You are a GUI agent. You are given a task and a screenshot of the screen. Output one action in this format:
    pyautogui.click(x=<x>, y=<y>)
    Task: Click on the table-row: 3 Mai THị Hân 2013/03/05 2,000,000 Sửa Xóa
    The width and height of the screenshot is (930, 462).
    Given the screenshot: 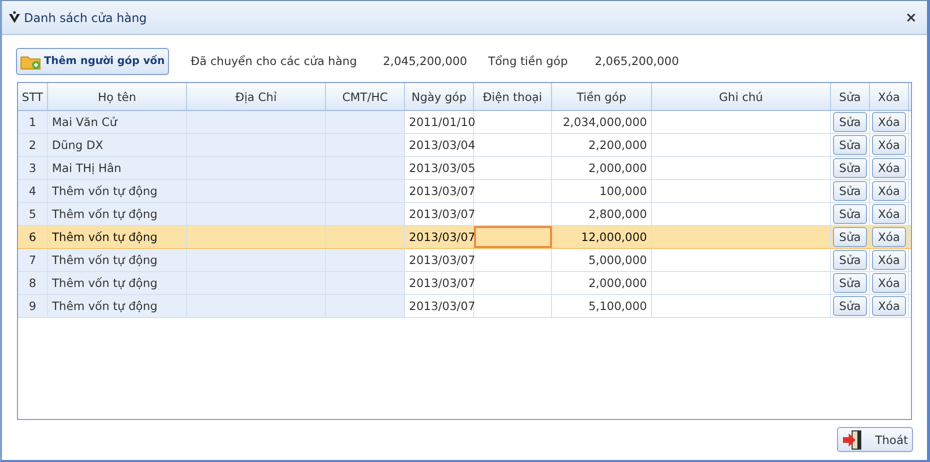 What is the action you would take?
    pyautogui.click(x=464, y=168)
    